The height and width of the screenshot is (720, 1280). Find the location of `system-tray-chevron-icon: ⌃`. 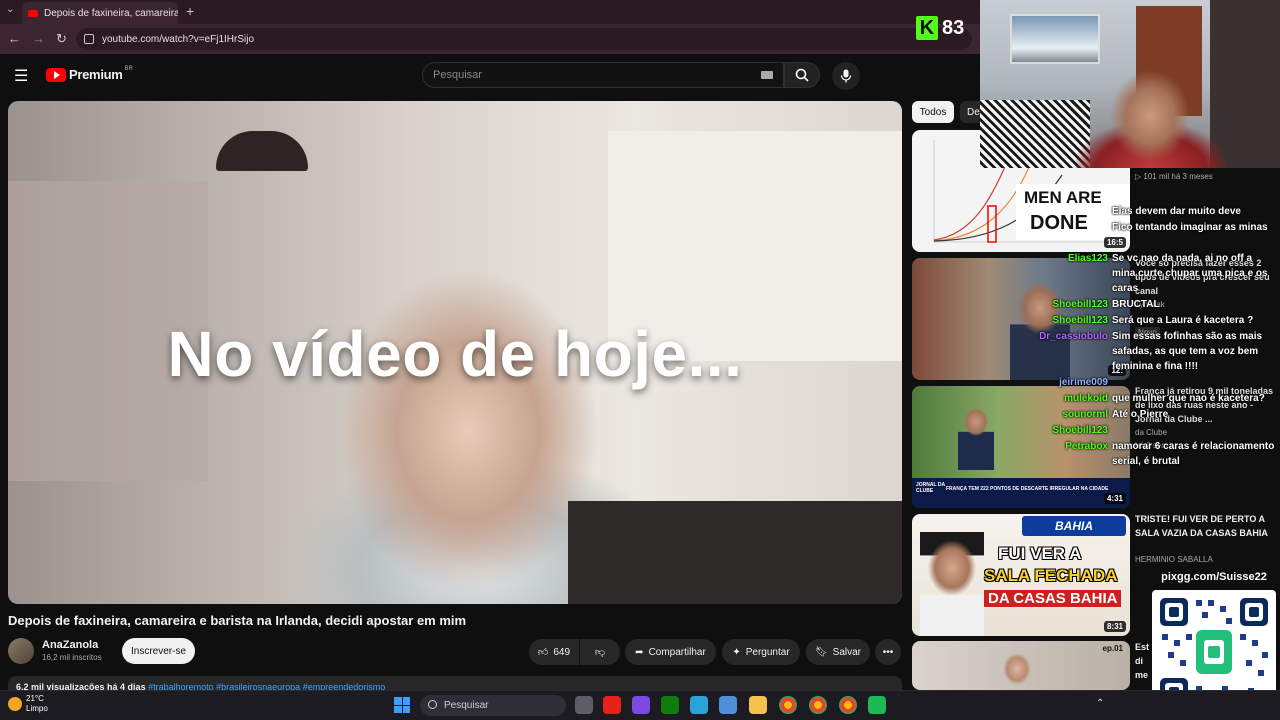

system-tray-chevron-icon: ⌃ is located at coordinates (1100, 703).